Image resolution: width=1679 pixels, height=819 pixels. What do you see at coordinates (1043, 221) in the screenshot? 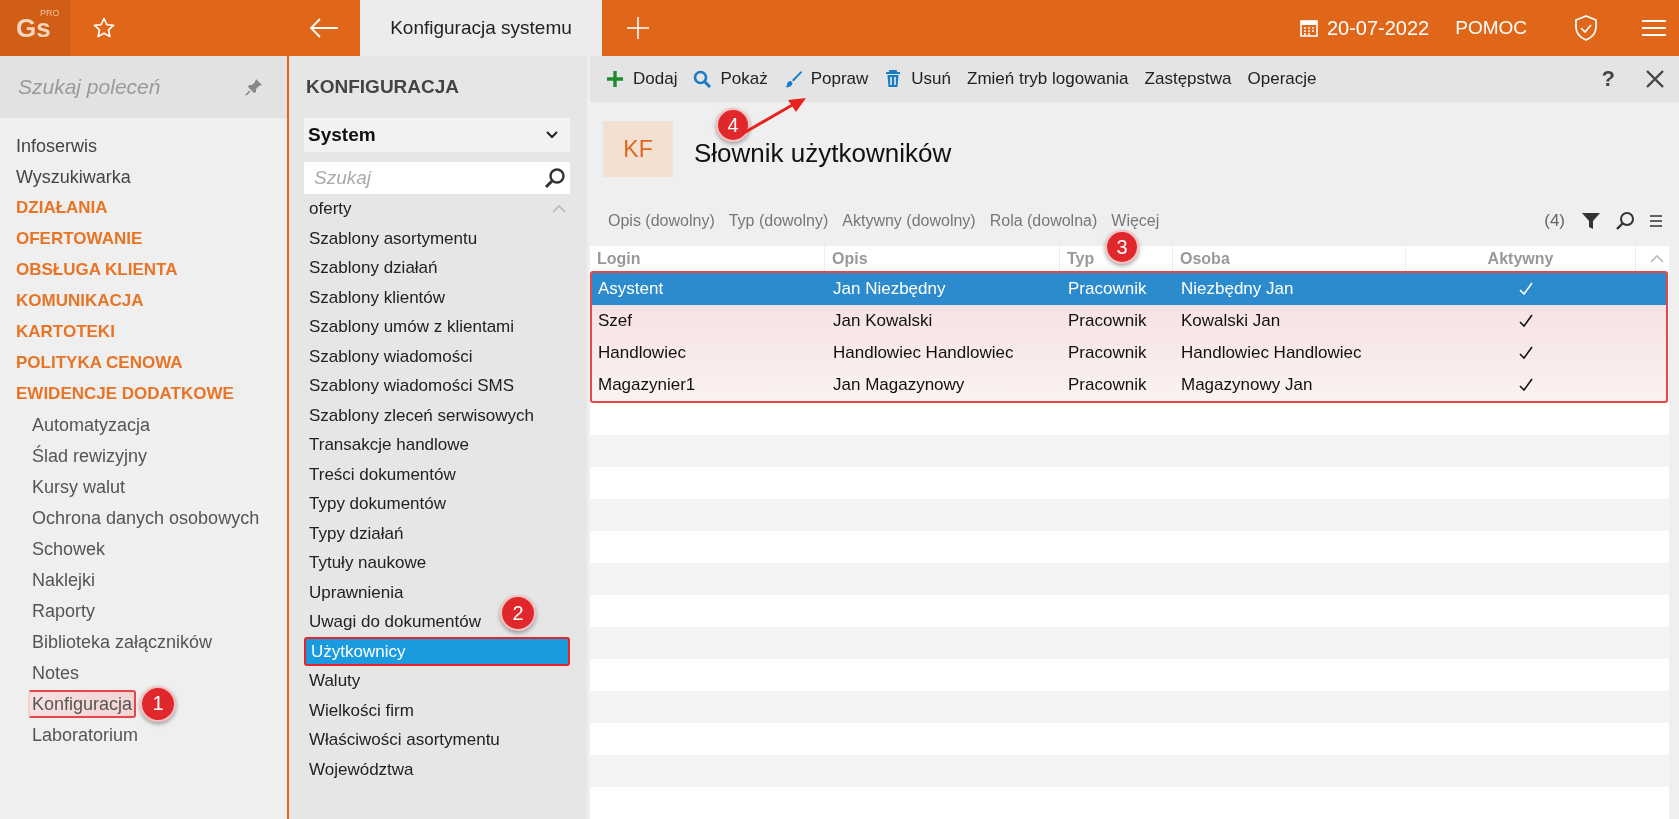
I see `filter-button: Rola (dowolna)` at bounding box center [1043, 221].